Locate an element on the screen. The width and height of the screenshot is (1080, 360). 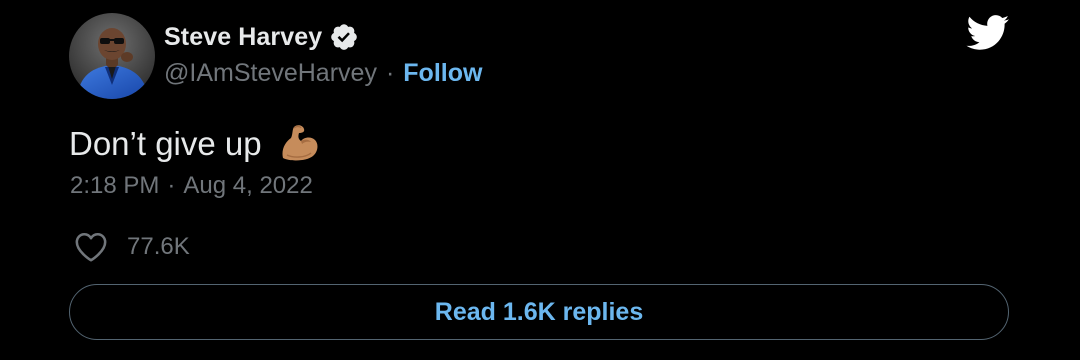
author-display-name: Steve Harvey is located at coordinates (243, 37).